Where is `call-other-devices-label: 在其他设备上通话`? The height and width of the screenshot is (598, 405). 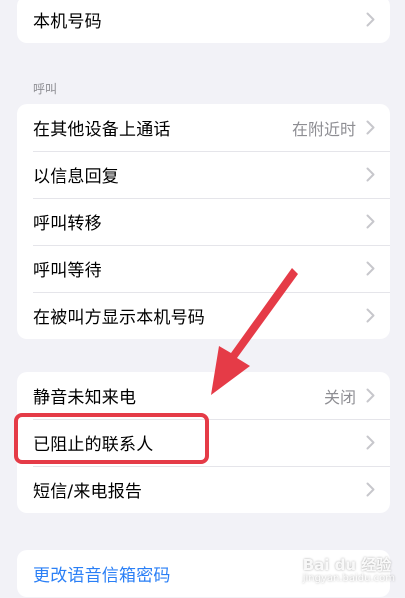
call-other-devices-label: 在其他设备上通话 is located at coordinates (102, 130).